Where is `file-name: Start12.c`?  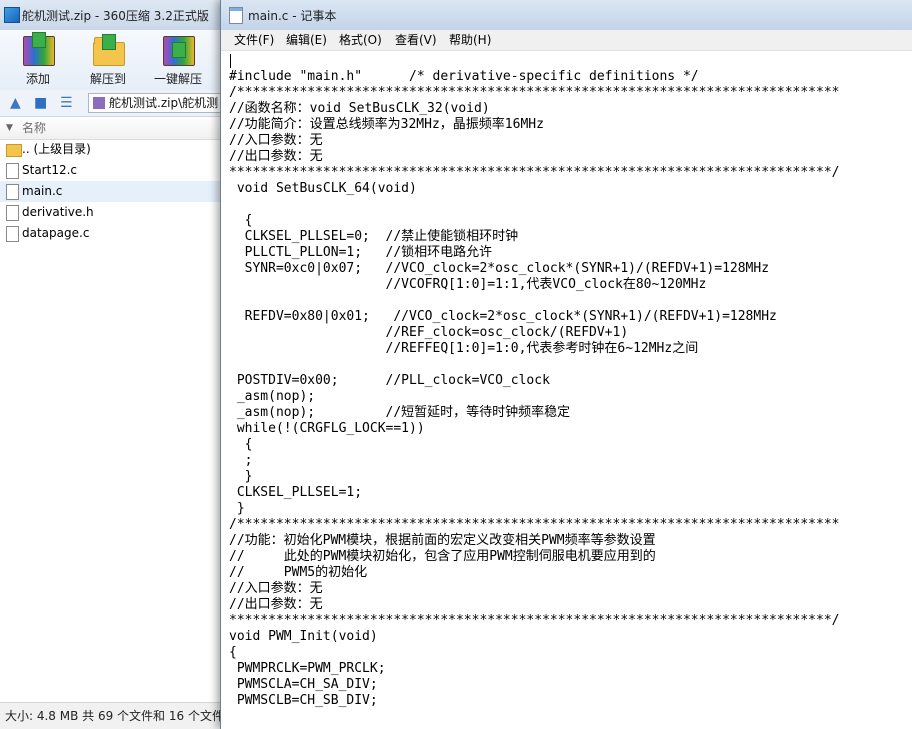 file-name: Start12.c is located at coordinates (49, 170).